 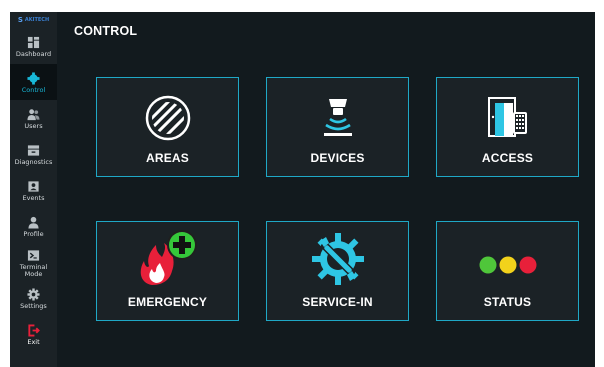 I want to click on tile-label: SERVICE-IN, so click(x=337, y=302).